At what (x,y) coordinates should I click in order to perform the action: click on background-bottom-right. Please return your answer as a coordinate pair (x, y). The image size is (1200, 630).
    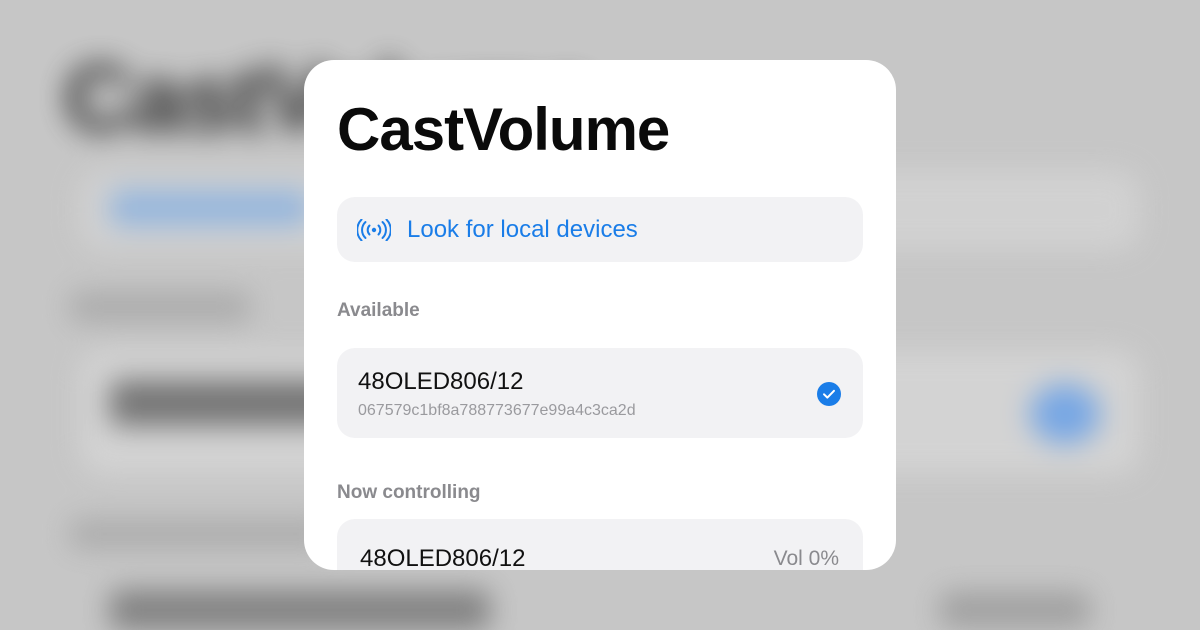
    Looking at the image, I should click on (1015, 610).